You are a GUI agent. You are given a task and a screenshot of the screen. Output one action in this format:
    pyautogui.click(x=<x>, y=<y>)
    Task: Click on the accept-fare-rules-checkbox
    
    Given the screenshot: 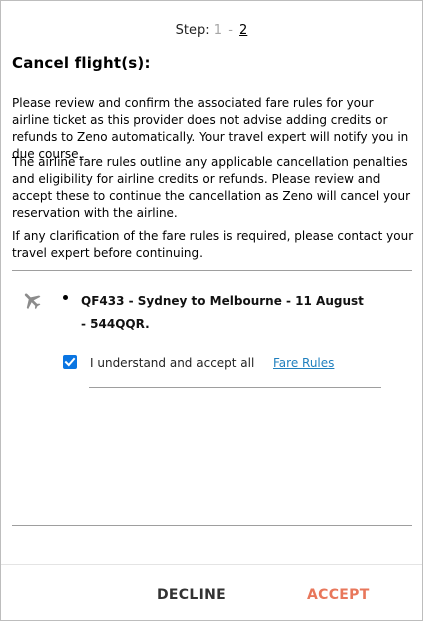 What is the action you would take?
    pyautogui.click(x=70, y=362)
    